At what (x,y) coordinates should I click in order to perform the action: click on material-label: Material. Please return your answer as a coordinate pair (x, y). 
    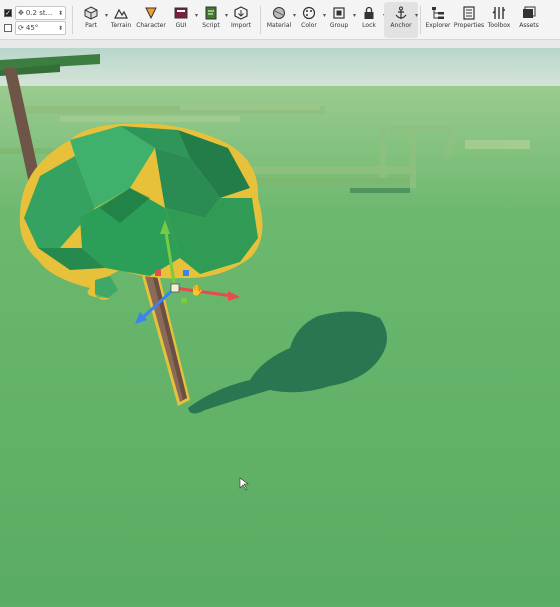
    Looking at the image, I should click on (279, 25).